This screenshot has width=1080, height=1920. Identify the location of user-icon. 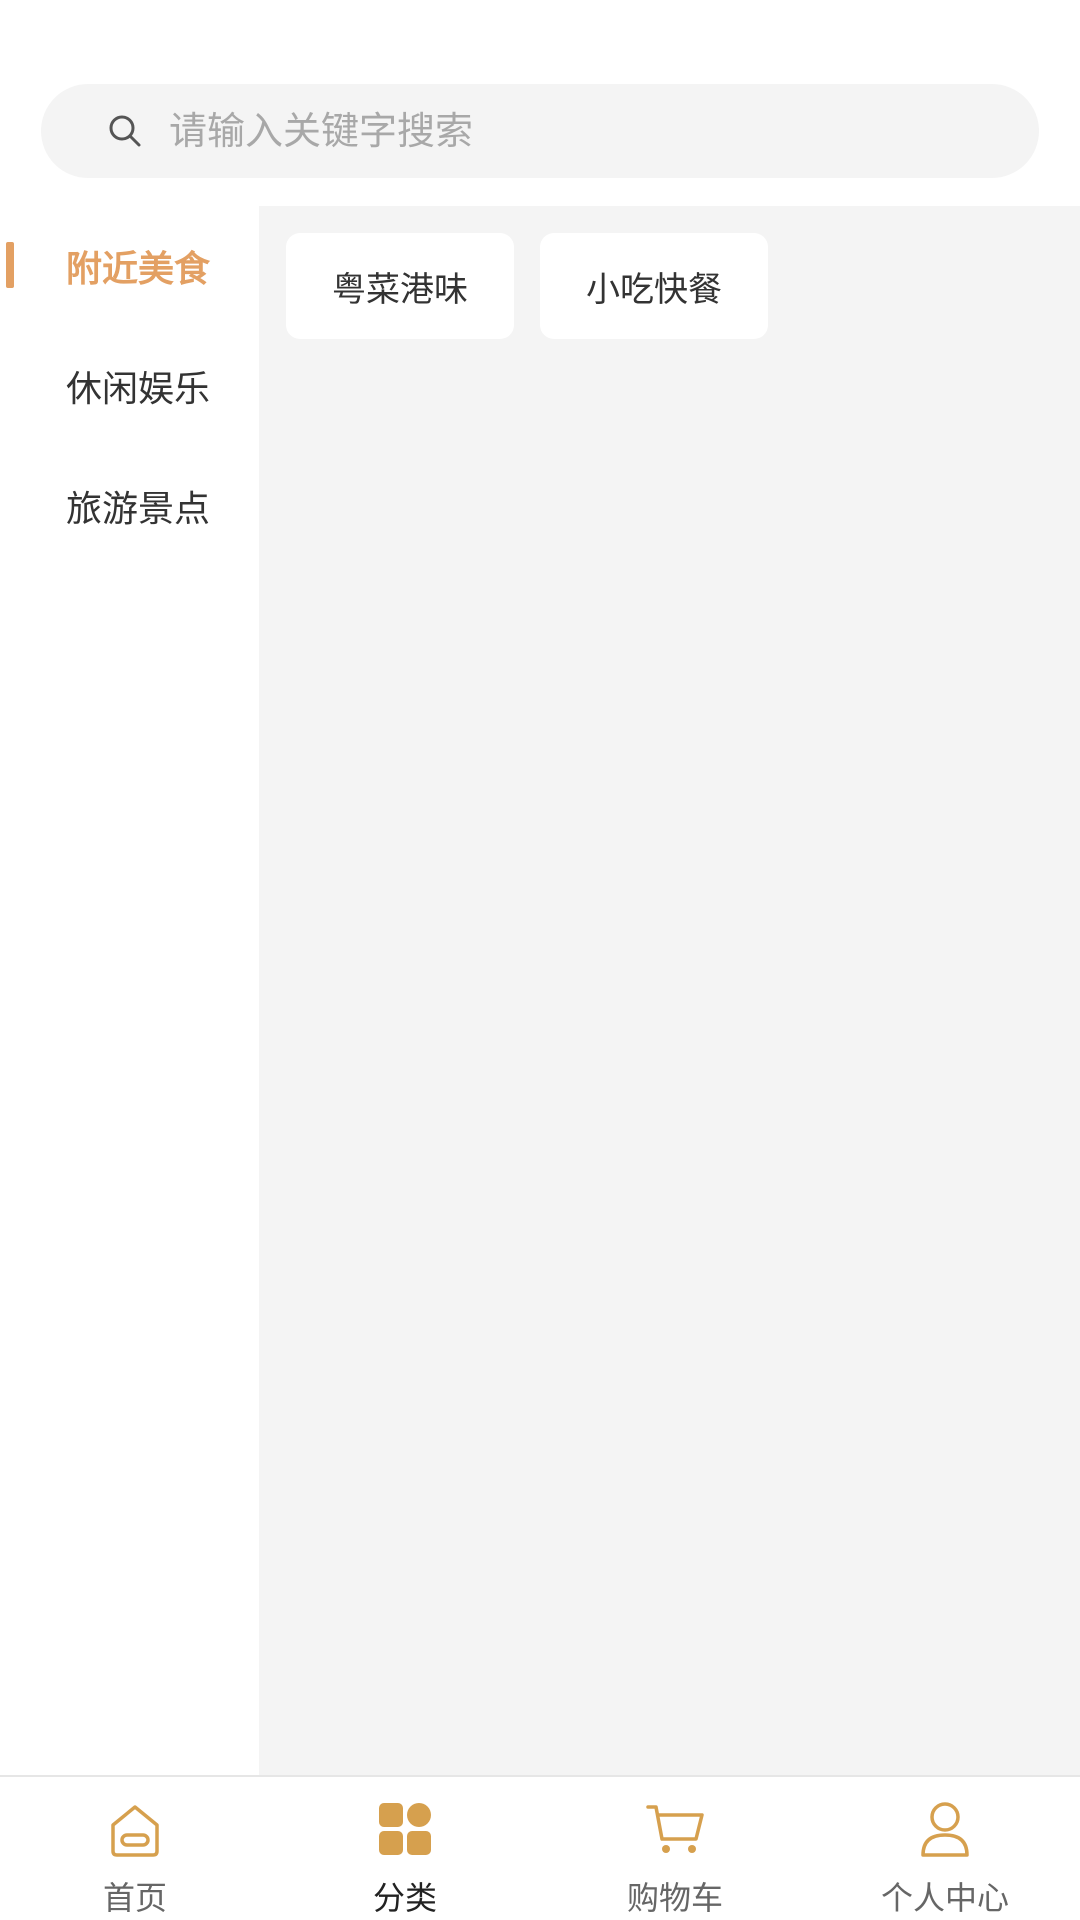
(945, 1829).